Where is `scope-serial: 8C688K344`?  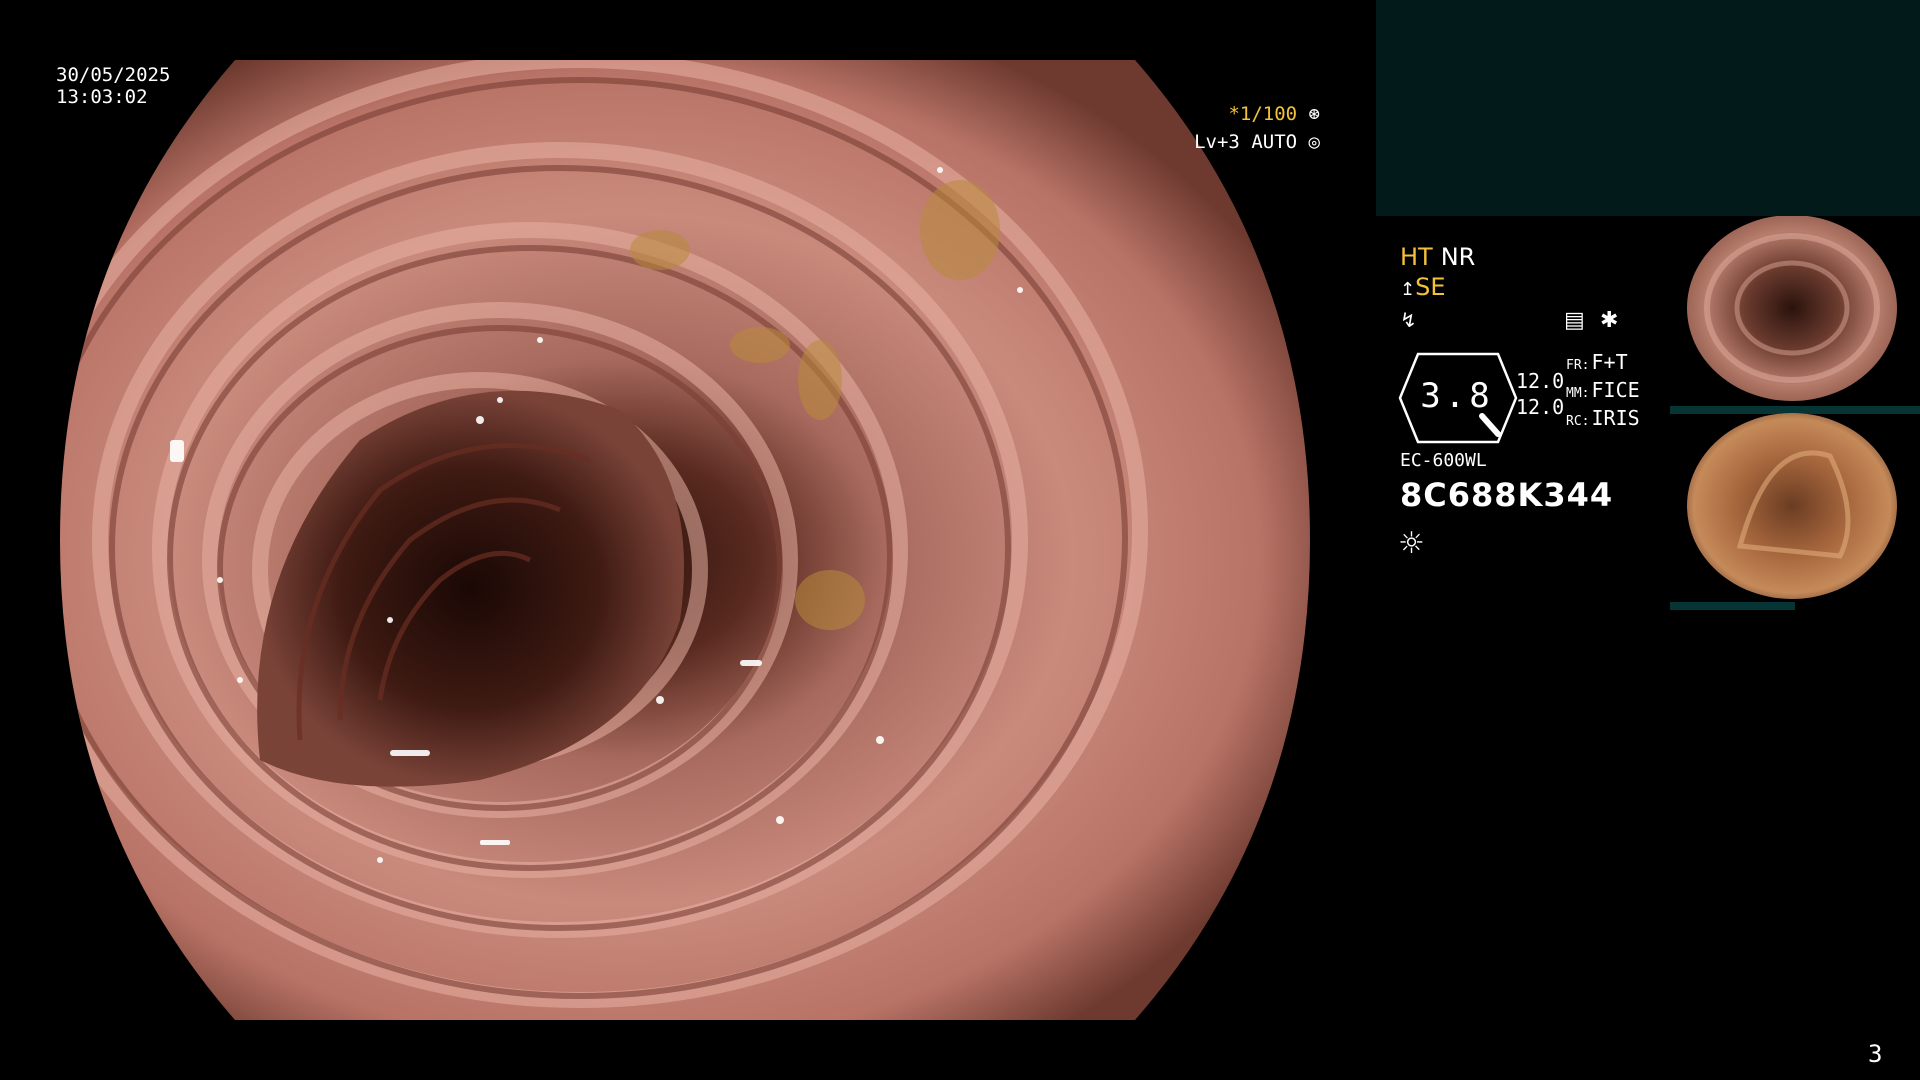 scope-serial: 8C688K344 is located at coordinates (1507, 495).